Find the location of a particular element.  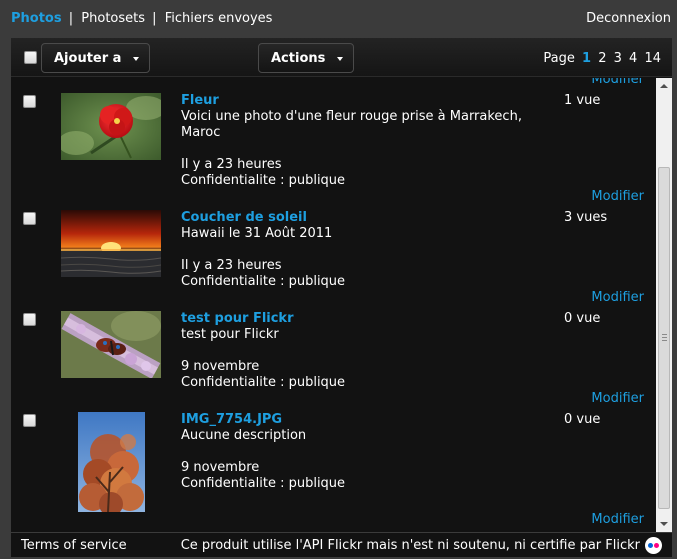

scroll-up-arrow-icon is located at coordinates (664, 86).